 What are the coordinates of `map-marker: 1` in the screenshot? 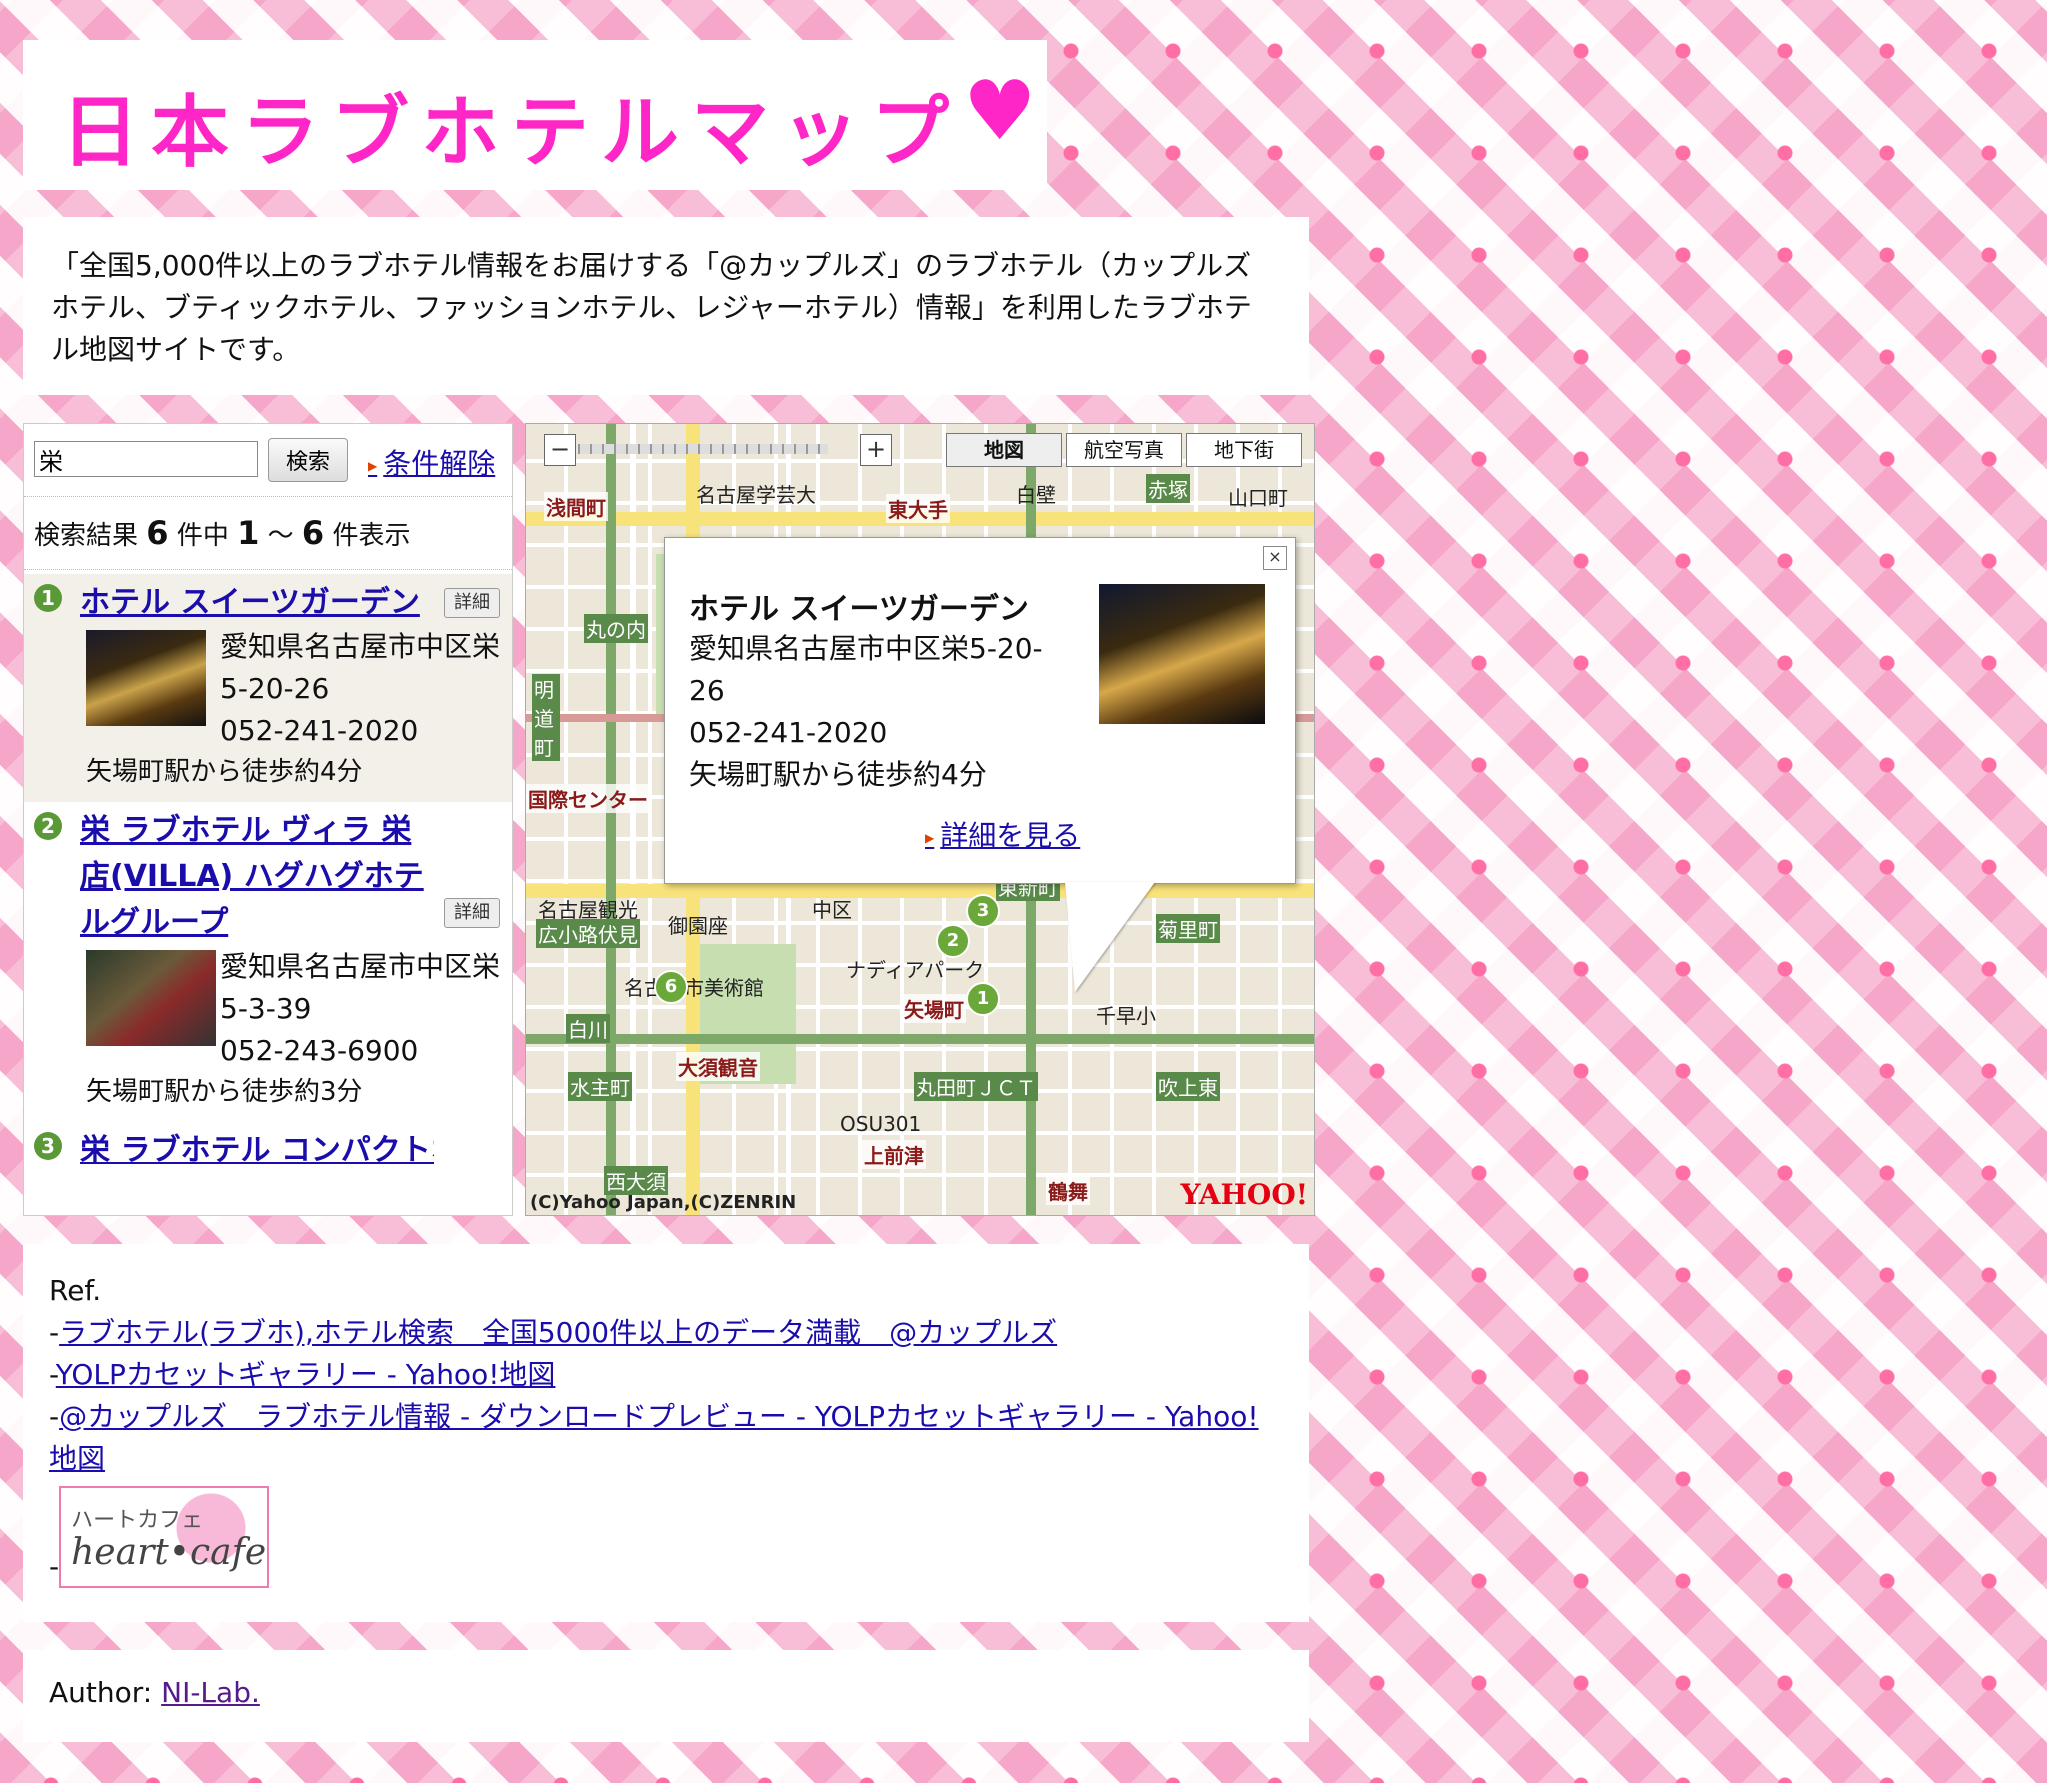 It's located at (983, 999).